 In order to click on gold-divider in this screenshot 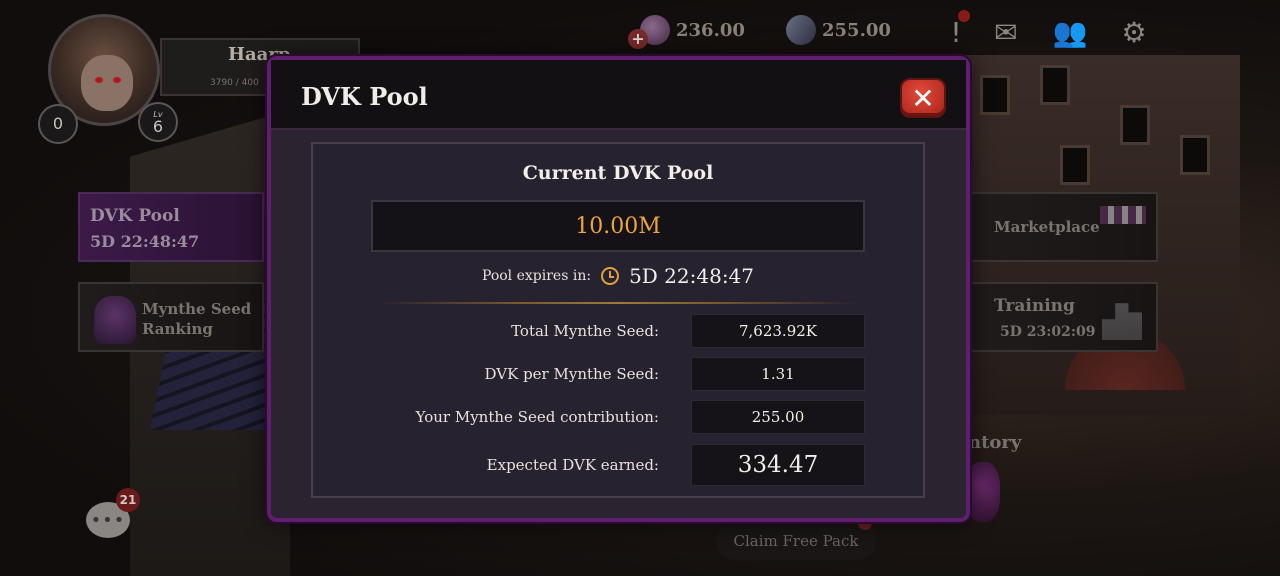, I will do `click(618, 303)`.